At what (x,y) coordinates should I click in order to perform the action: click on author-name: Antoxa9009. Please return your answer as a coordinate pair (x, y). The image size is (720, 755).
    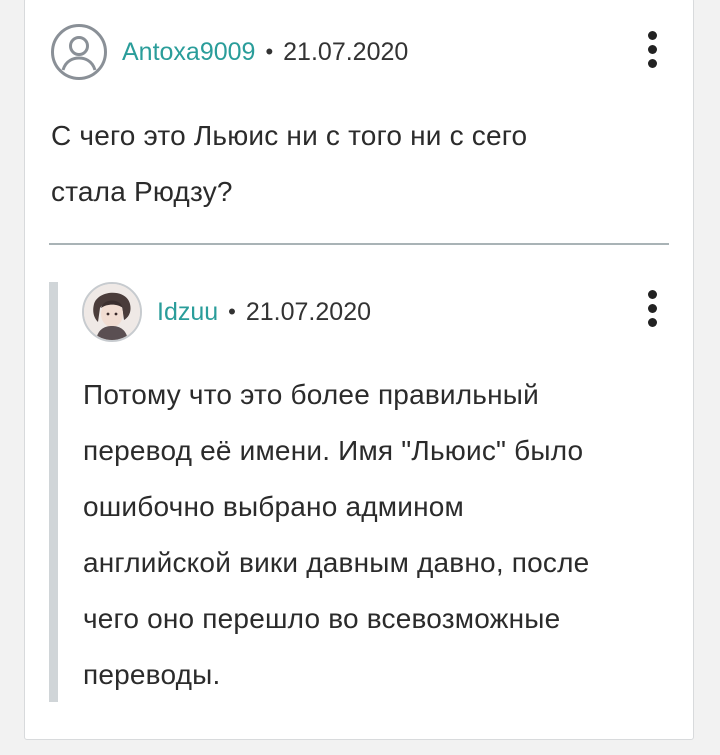
    Looking at the image, I should click on (188, 52).